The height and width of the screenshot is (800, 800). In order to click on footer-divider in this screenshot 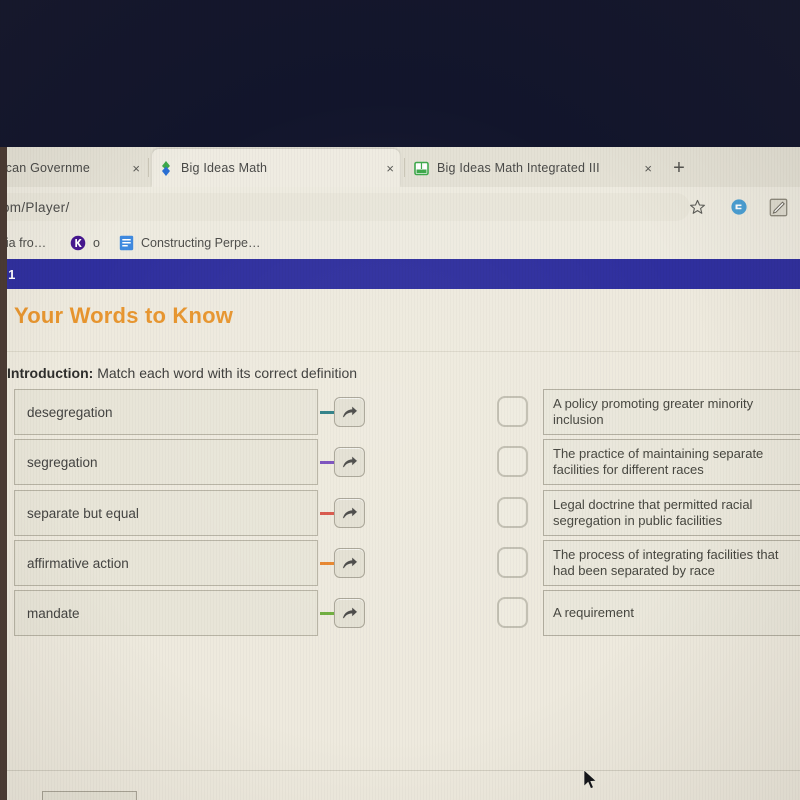, I will do `click(403, 770)`.